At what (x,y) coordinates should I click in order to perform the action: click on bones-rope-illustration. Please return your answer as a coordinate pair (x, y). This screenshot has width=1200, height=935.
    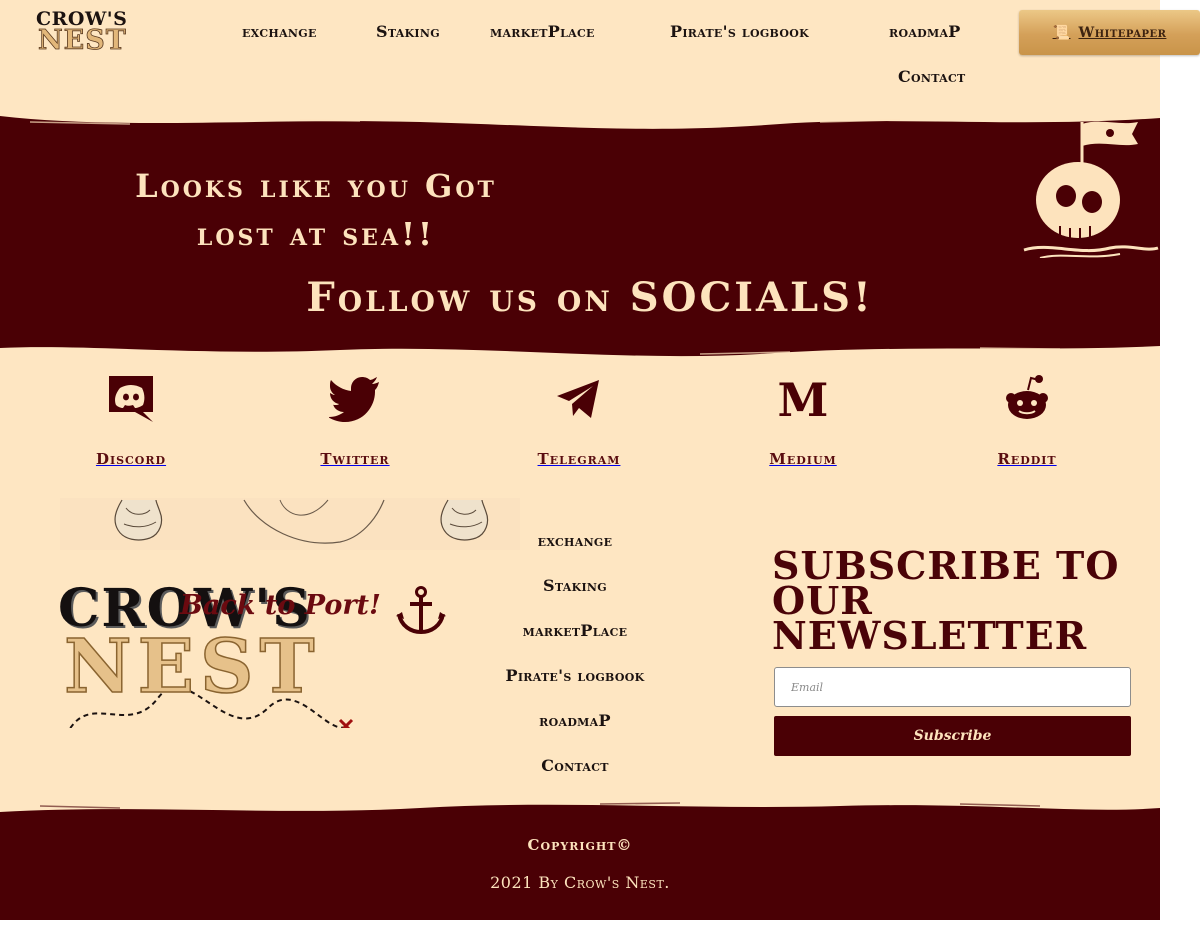
    Looking at the image, I should click on (290, 524).